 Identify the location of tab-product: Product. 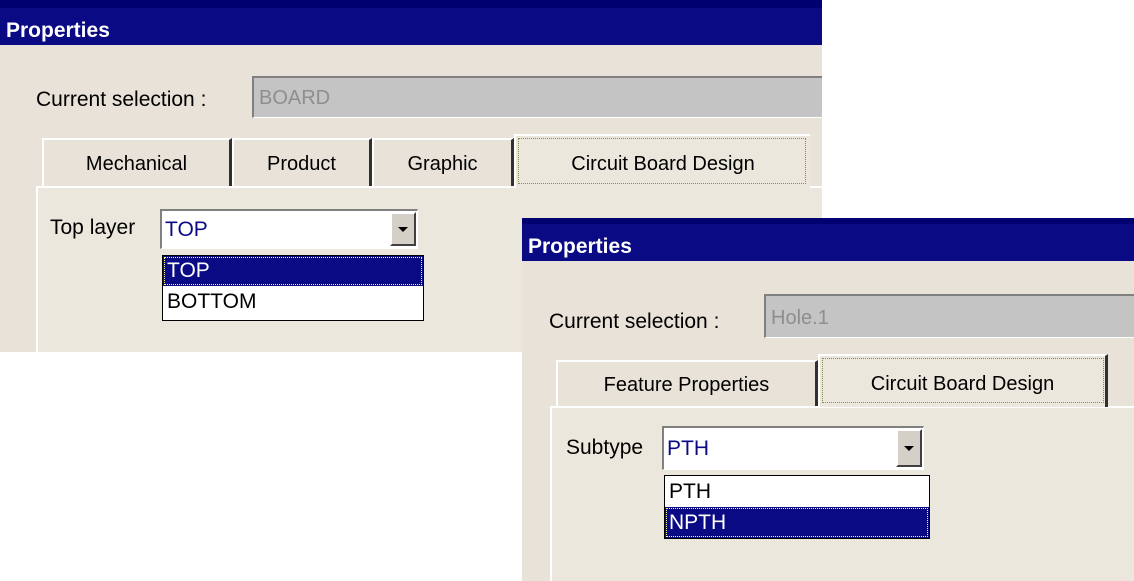
(302, 162).